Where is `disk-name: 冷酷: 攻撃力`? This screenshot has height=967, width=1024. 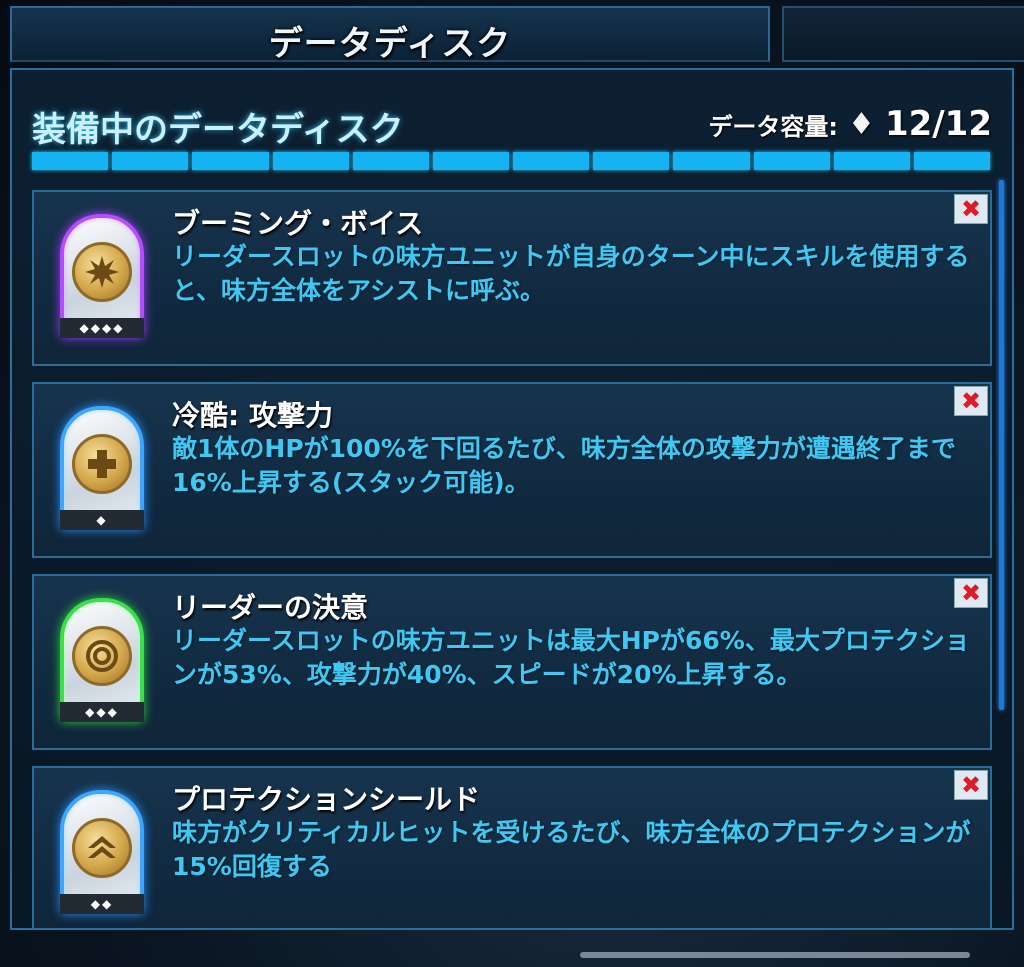
disk-name: 冷酷: 攻撃力 is located at coordinates (252, 415).